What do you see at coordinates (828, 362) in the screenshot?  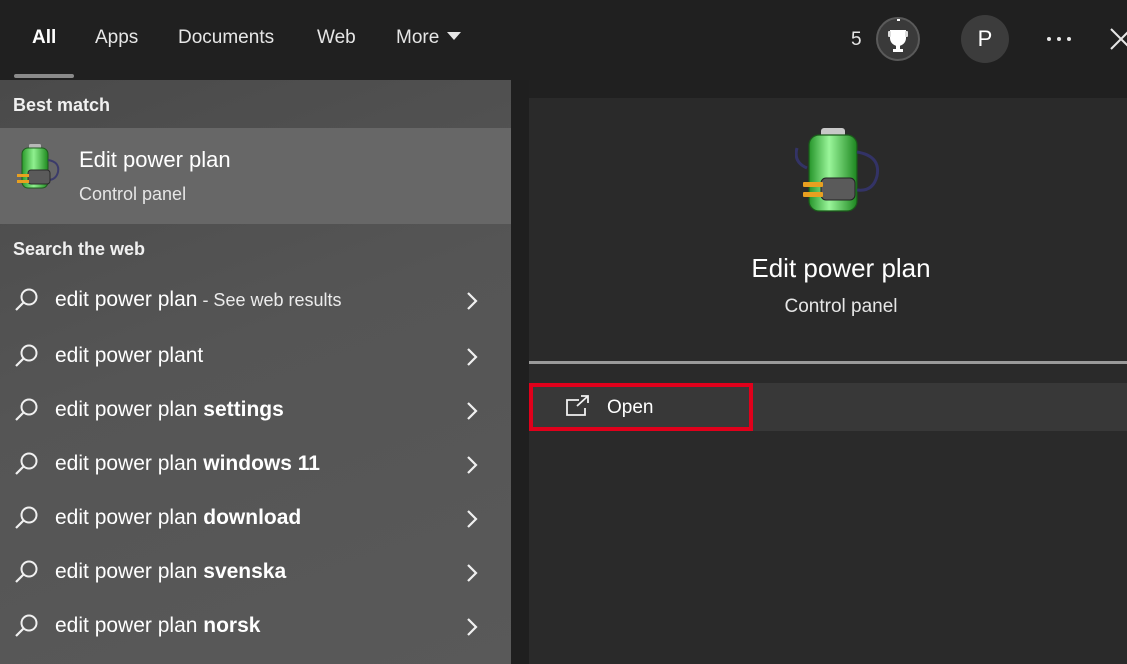 I see `divider` at bounding box center [828, 362].